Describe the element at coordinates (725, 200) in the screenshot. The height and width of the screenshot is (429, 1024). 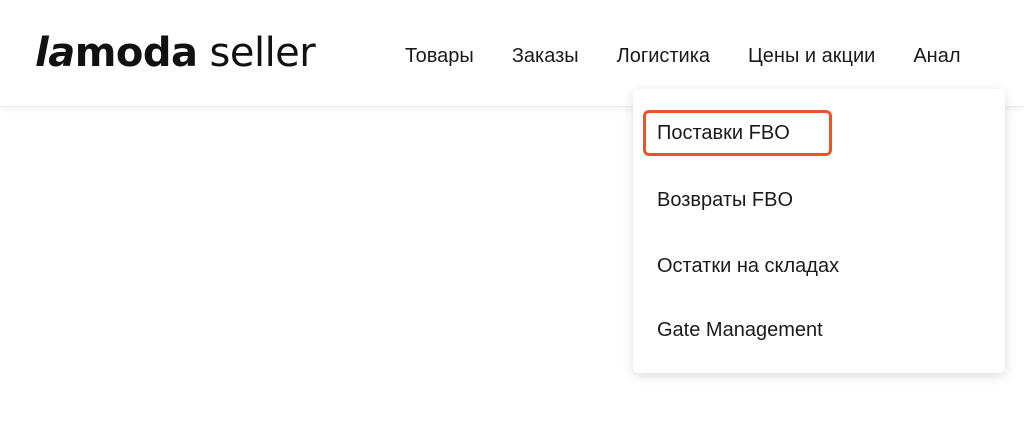
I see `dropdown-item-fbo-returns: Возвраты FBO` at that location.